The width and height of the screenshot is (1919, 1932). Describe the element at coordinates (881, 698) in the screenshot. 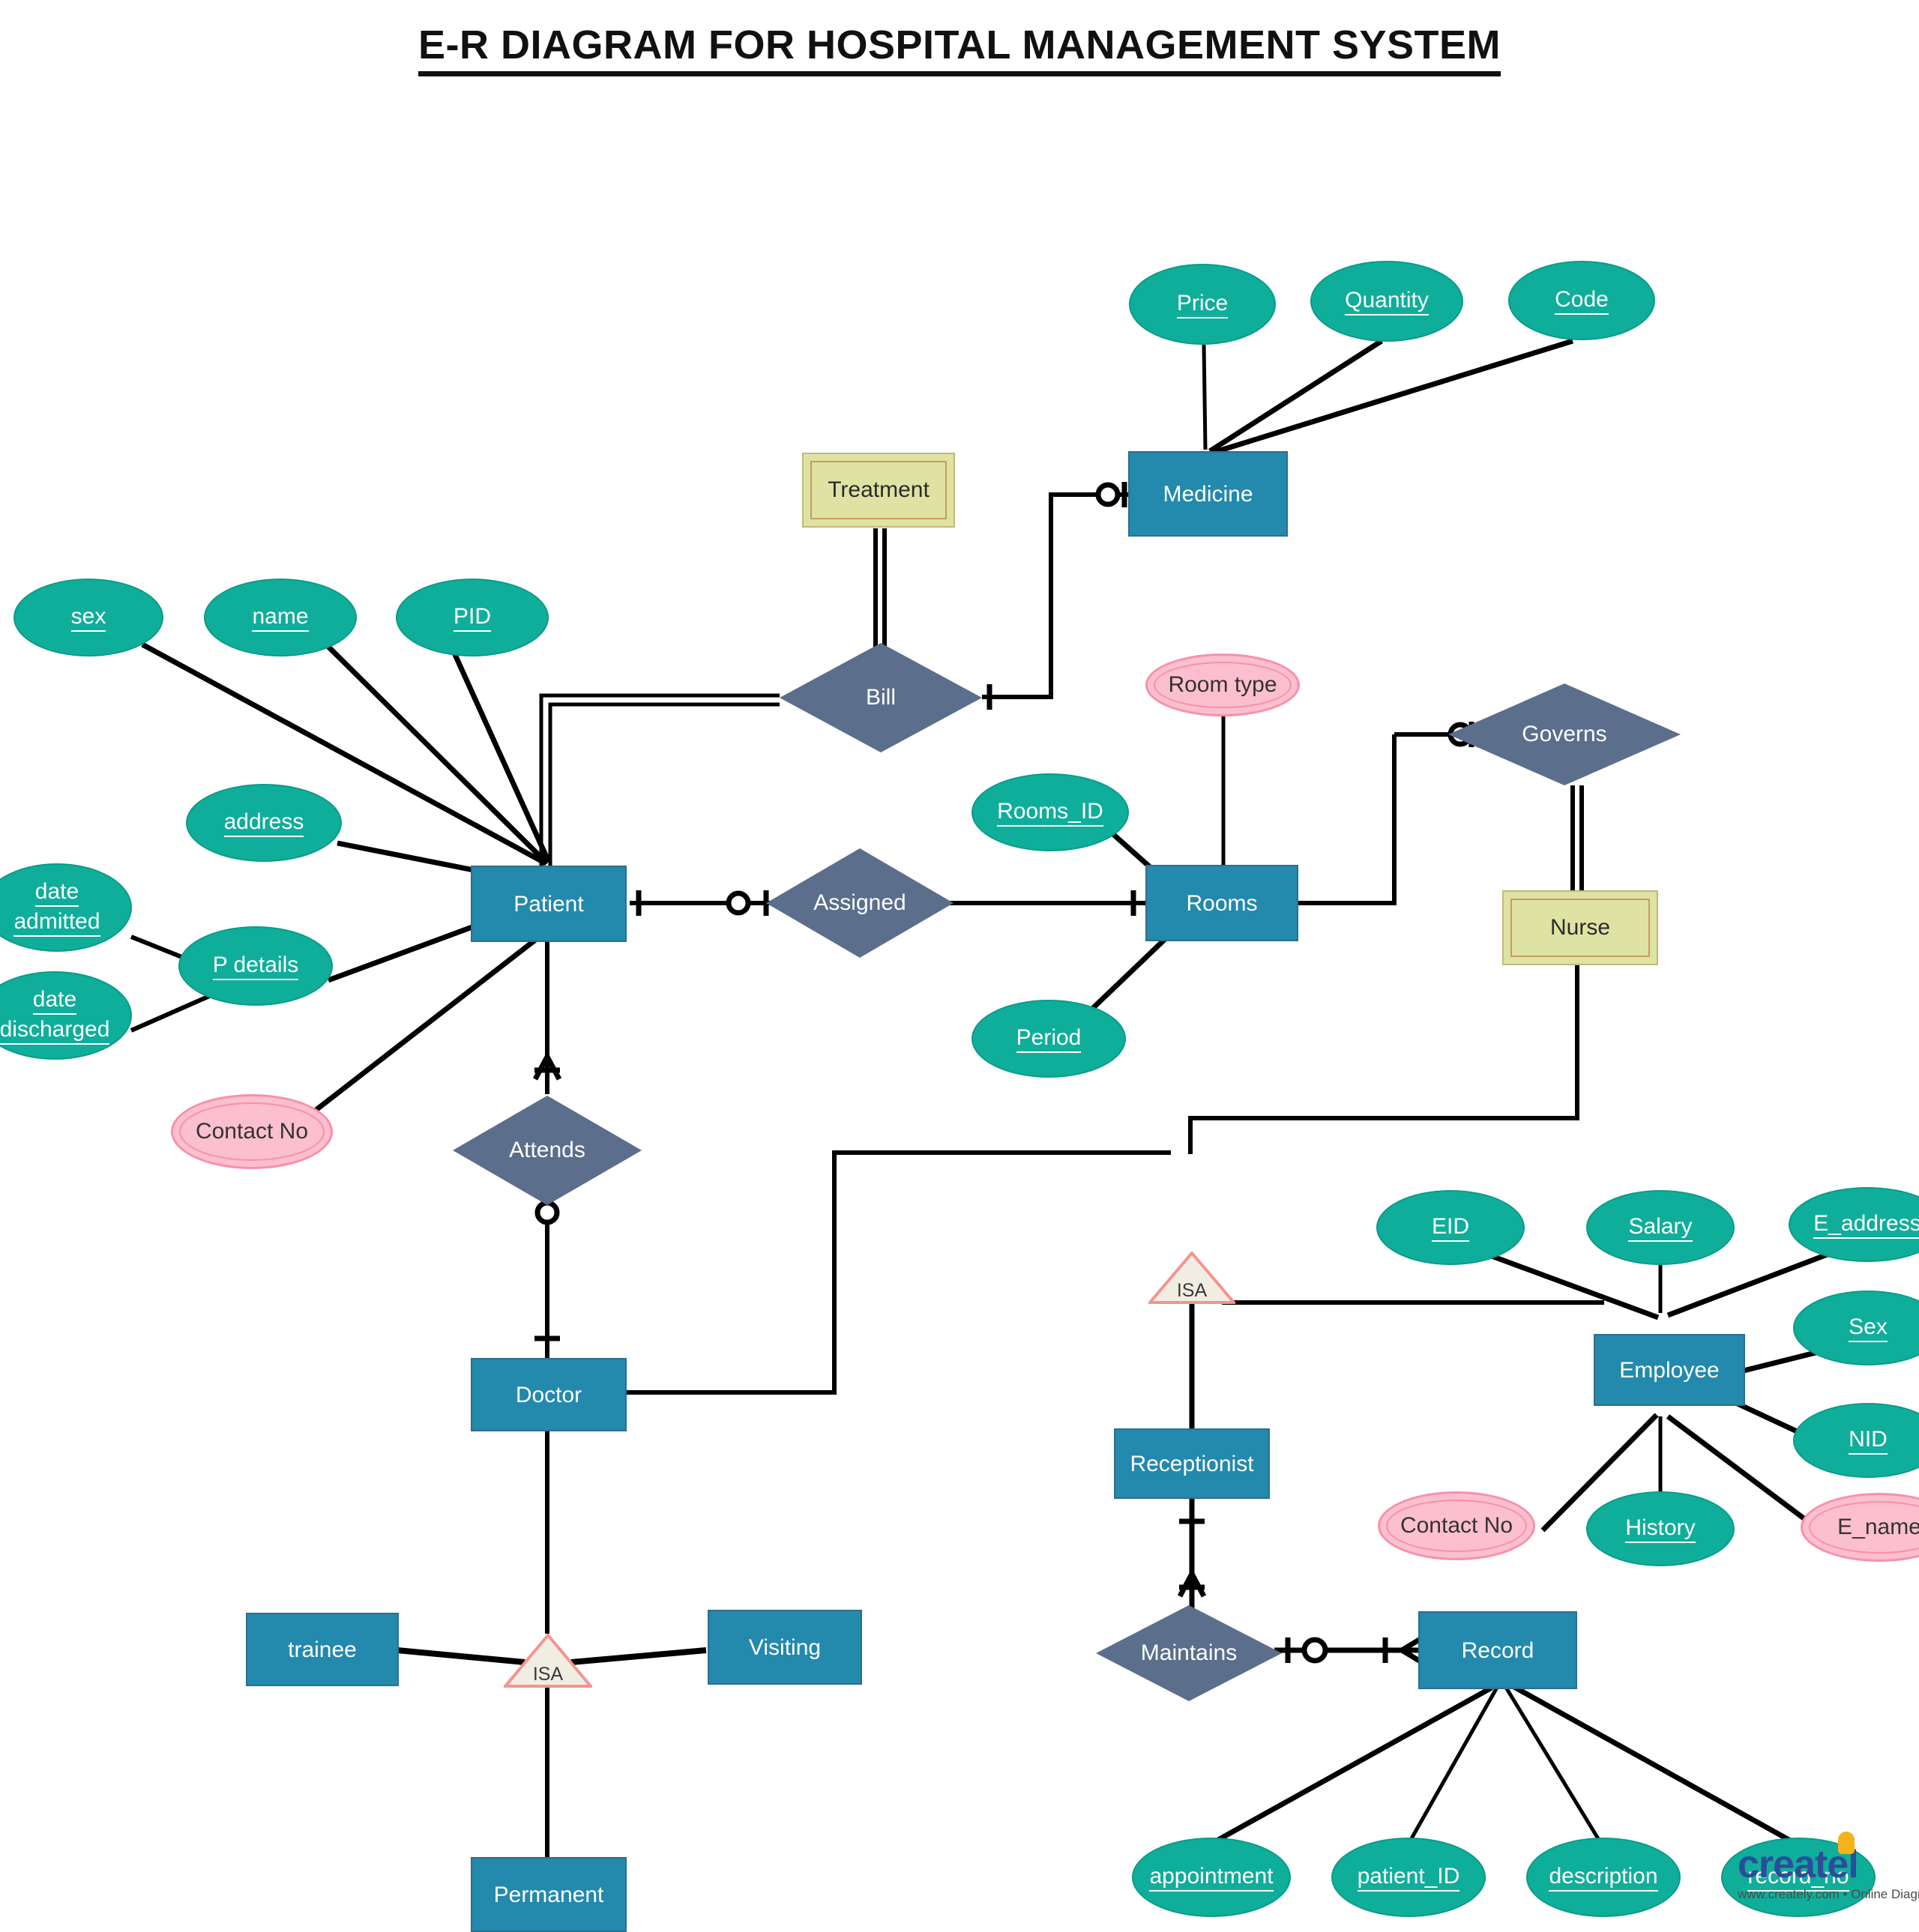

I see `relationship-bill: Bill` at that location.